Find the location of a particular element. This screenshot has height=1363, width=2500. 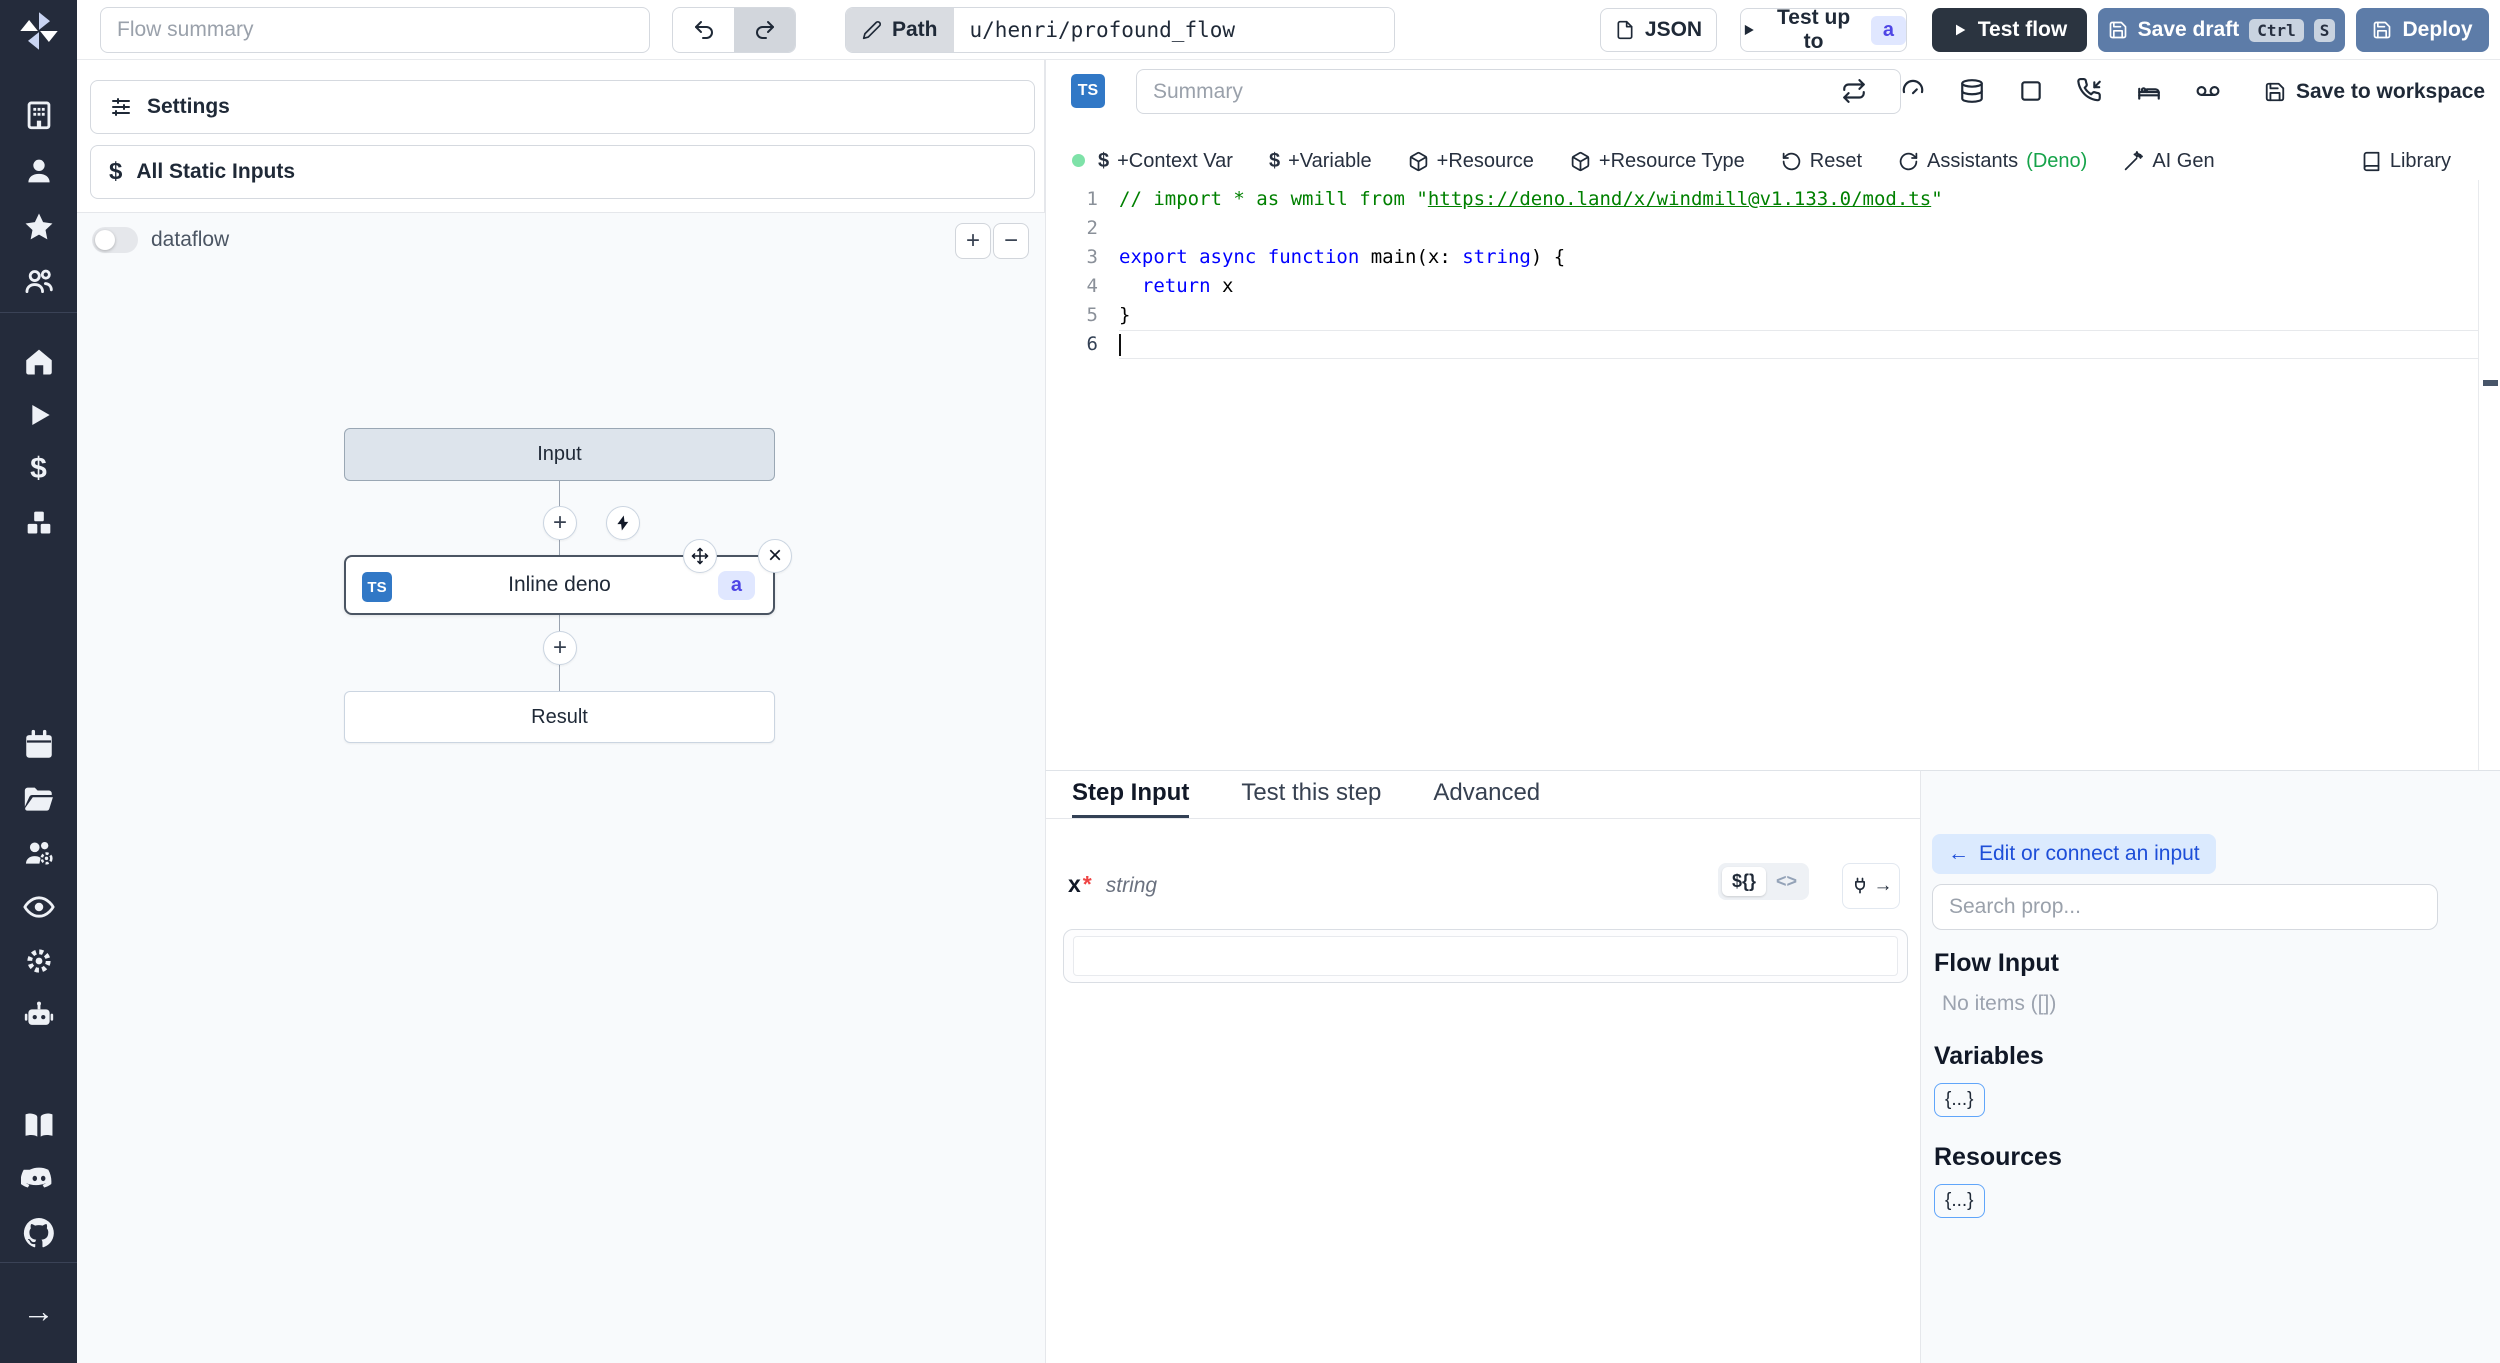

node-input: Input is located at coordinates (559, 454).